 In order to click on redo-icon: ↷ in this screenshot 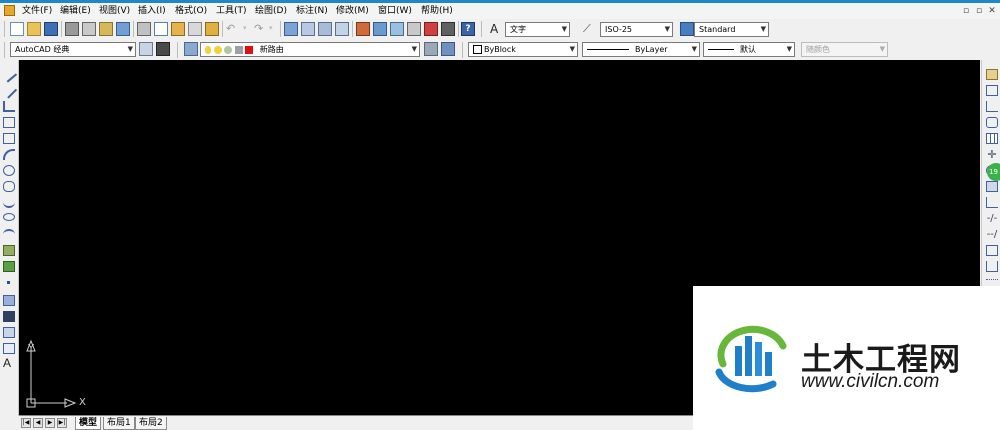, I will do `click(261, 29)`.